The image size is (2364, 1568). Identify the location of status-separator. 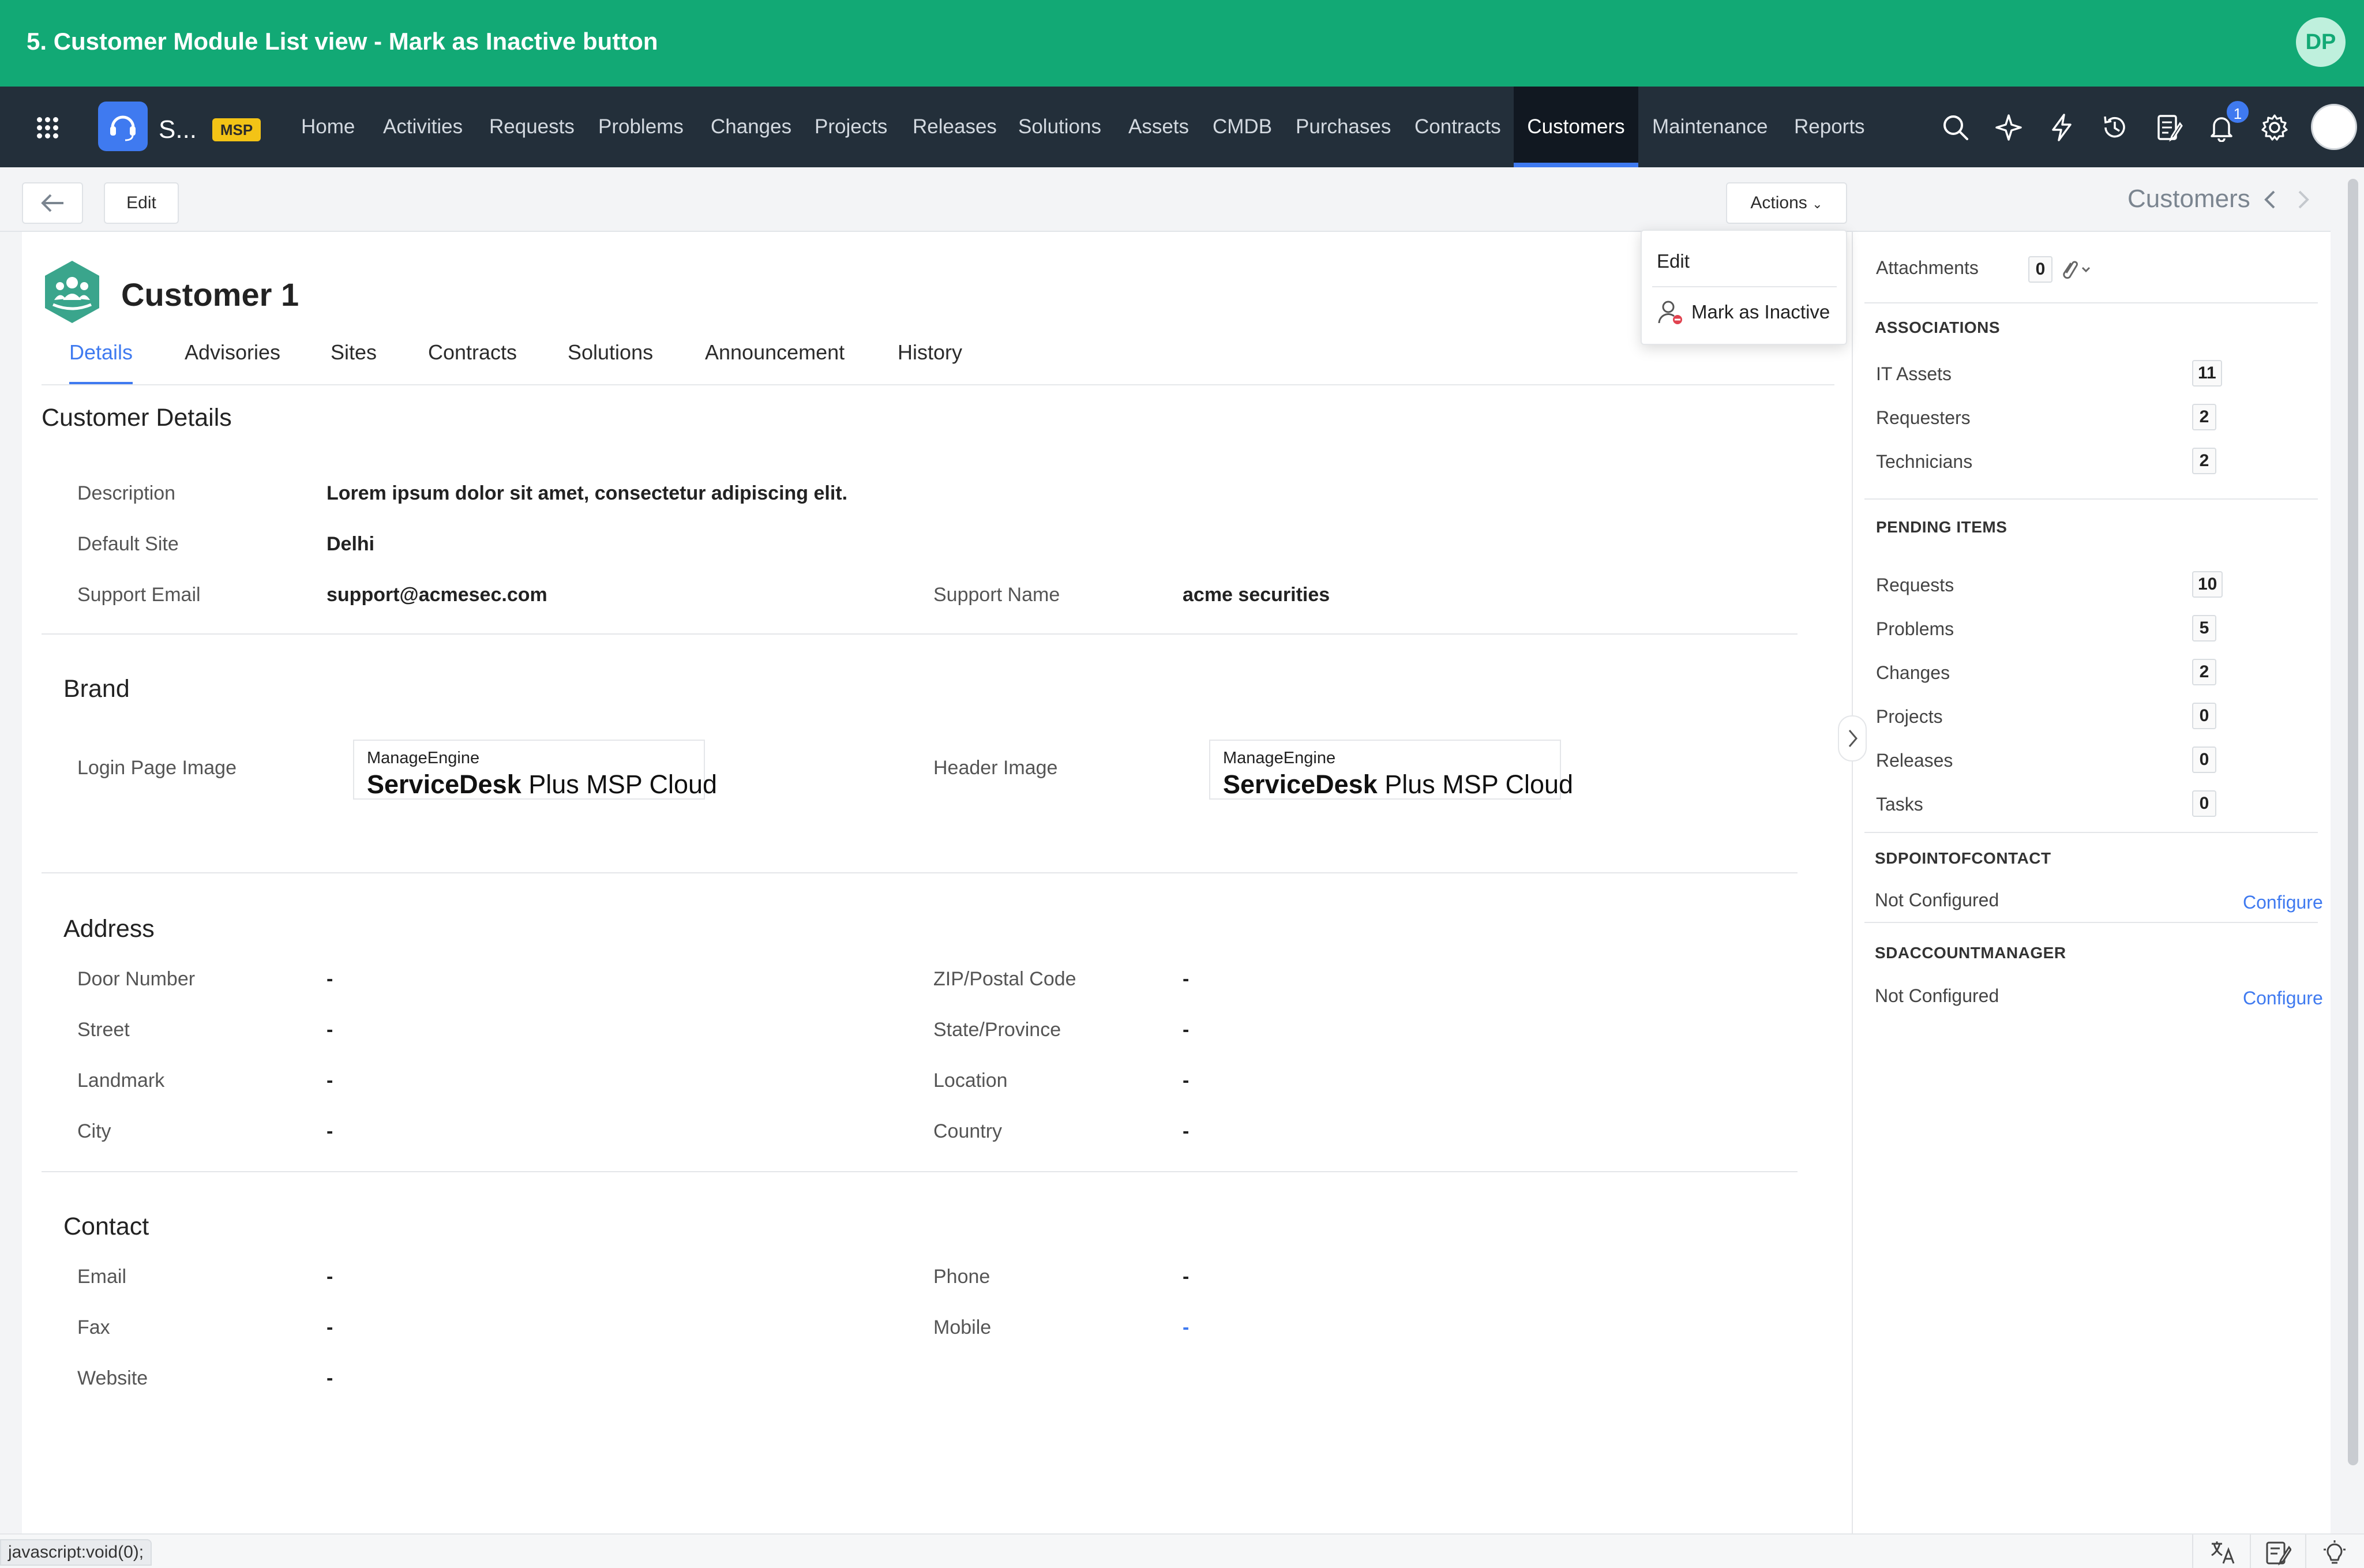
(2192, 1551).